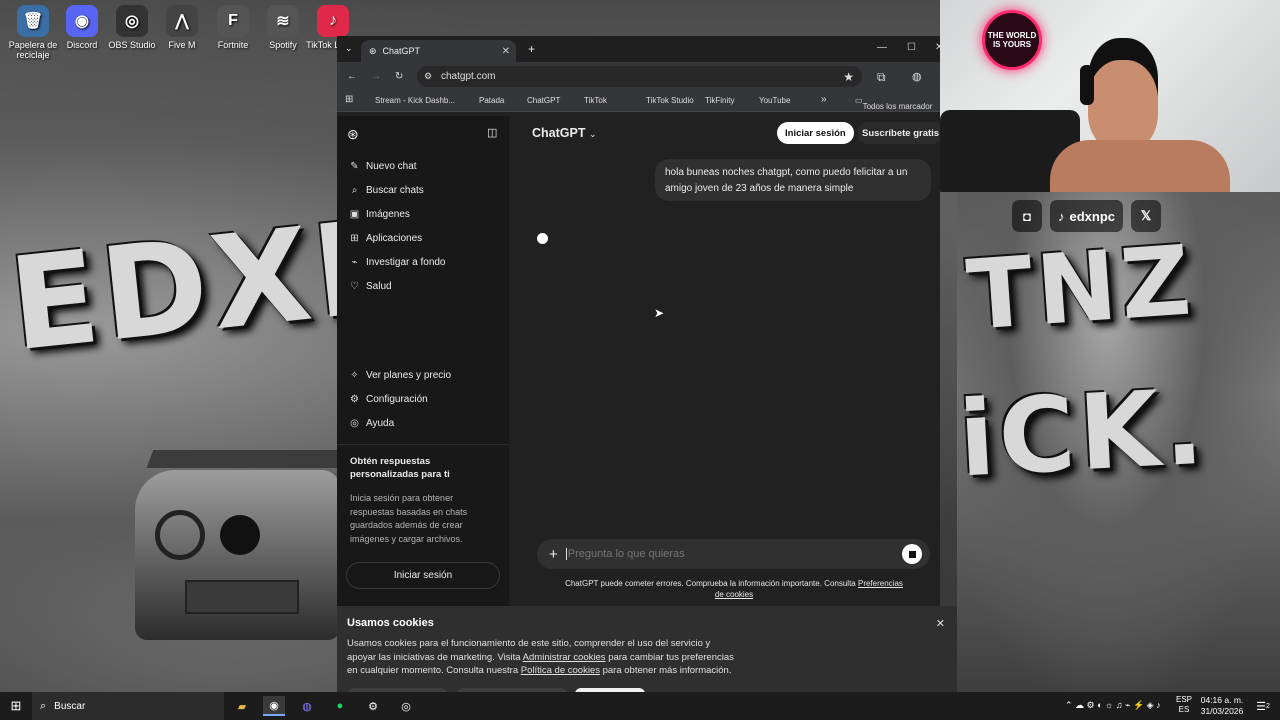  What do you see at coordinates (354, 238) in the screenshot?
I see `nav-icon: ⊞` at bounding box center [354, 238].